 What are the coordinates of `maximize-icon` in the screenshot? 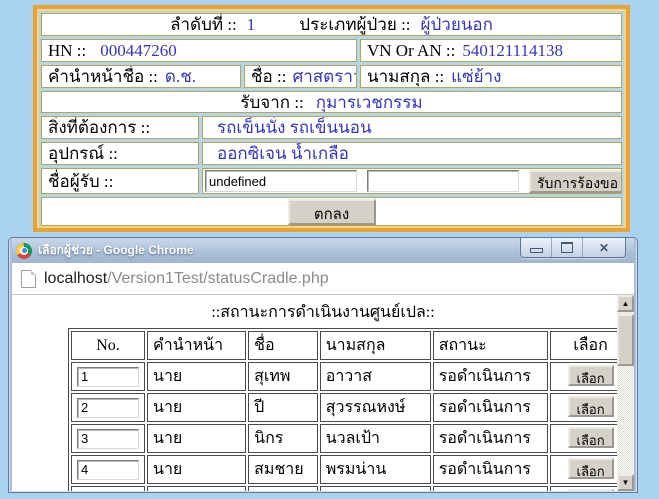 It's located at (567, 247).